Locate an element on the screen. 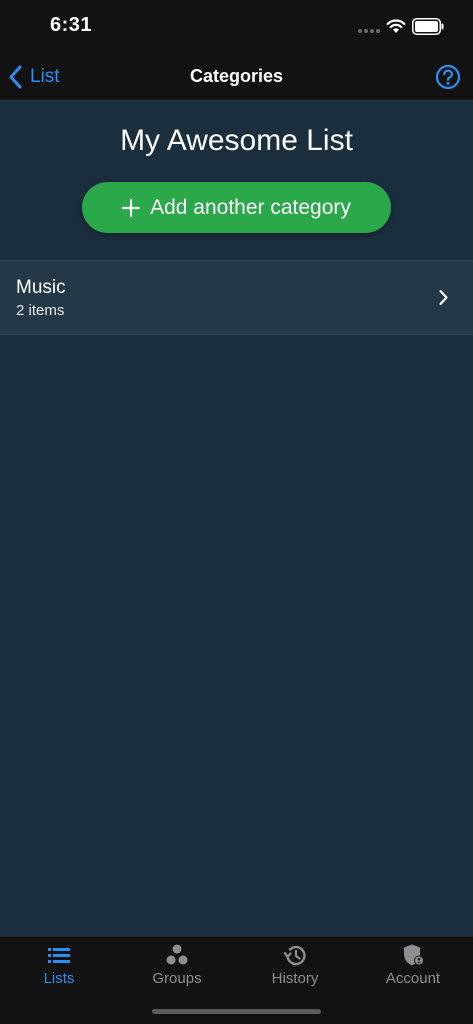  tab-label: Groups is located at coordinates (177, 978).